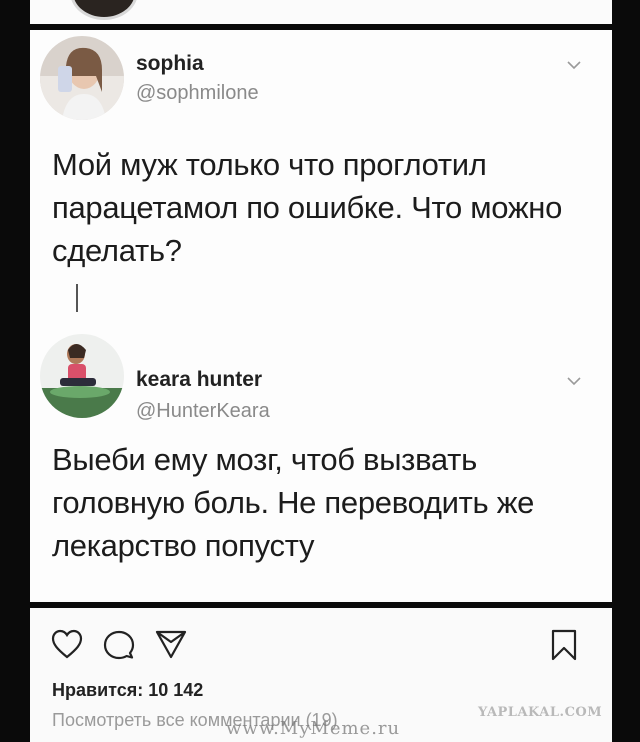 The height and width of the screenshot is (742, 640). I want to click on watermark-yaplakal: YAPLAKAL.COM, so click(540, 712).